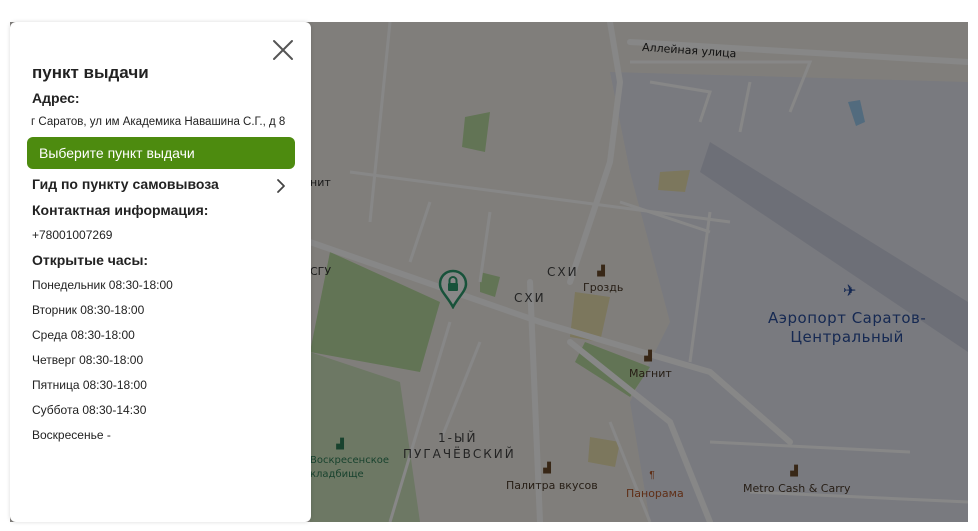 Image resolution: width=978 pixels, height=531 pixels. I want to click on panel-title: пункт выдачи, so click(90, 72).